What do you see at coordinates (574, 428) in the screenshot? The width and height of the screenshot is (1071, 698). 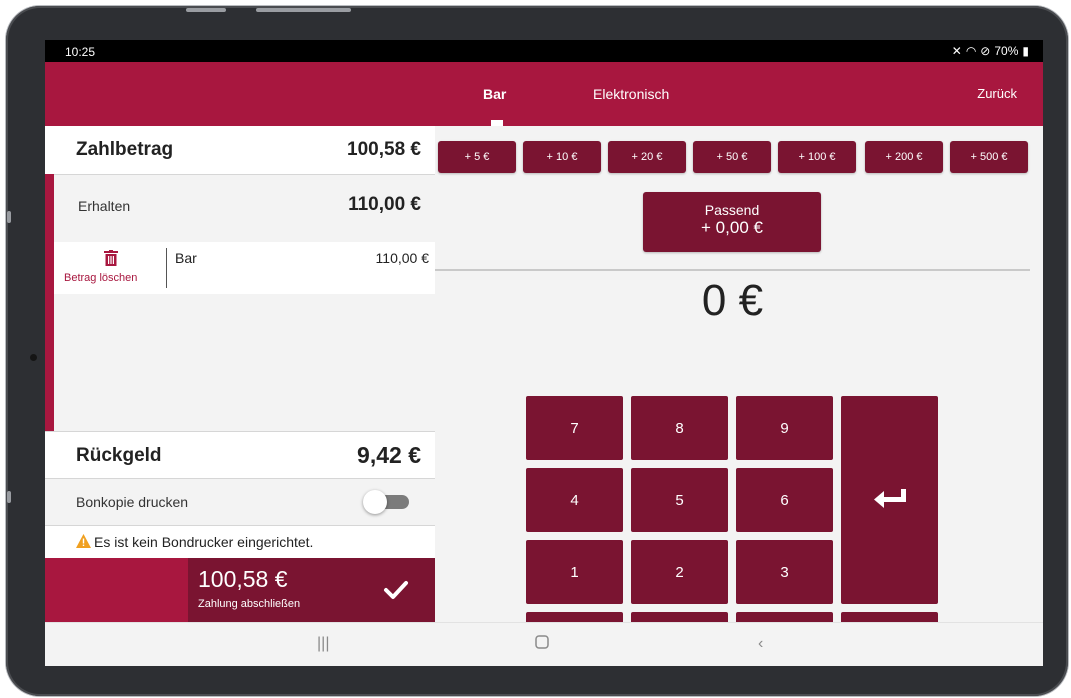 I see `key-7: 7` at bounding box center [574, 428].